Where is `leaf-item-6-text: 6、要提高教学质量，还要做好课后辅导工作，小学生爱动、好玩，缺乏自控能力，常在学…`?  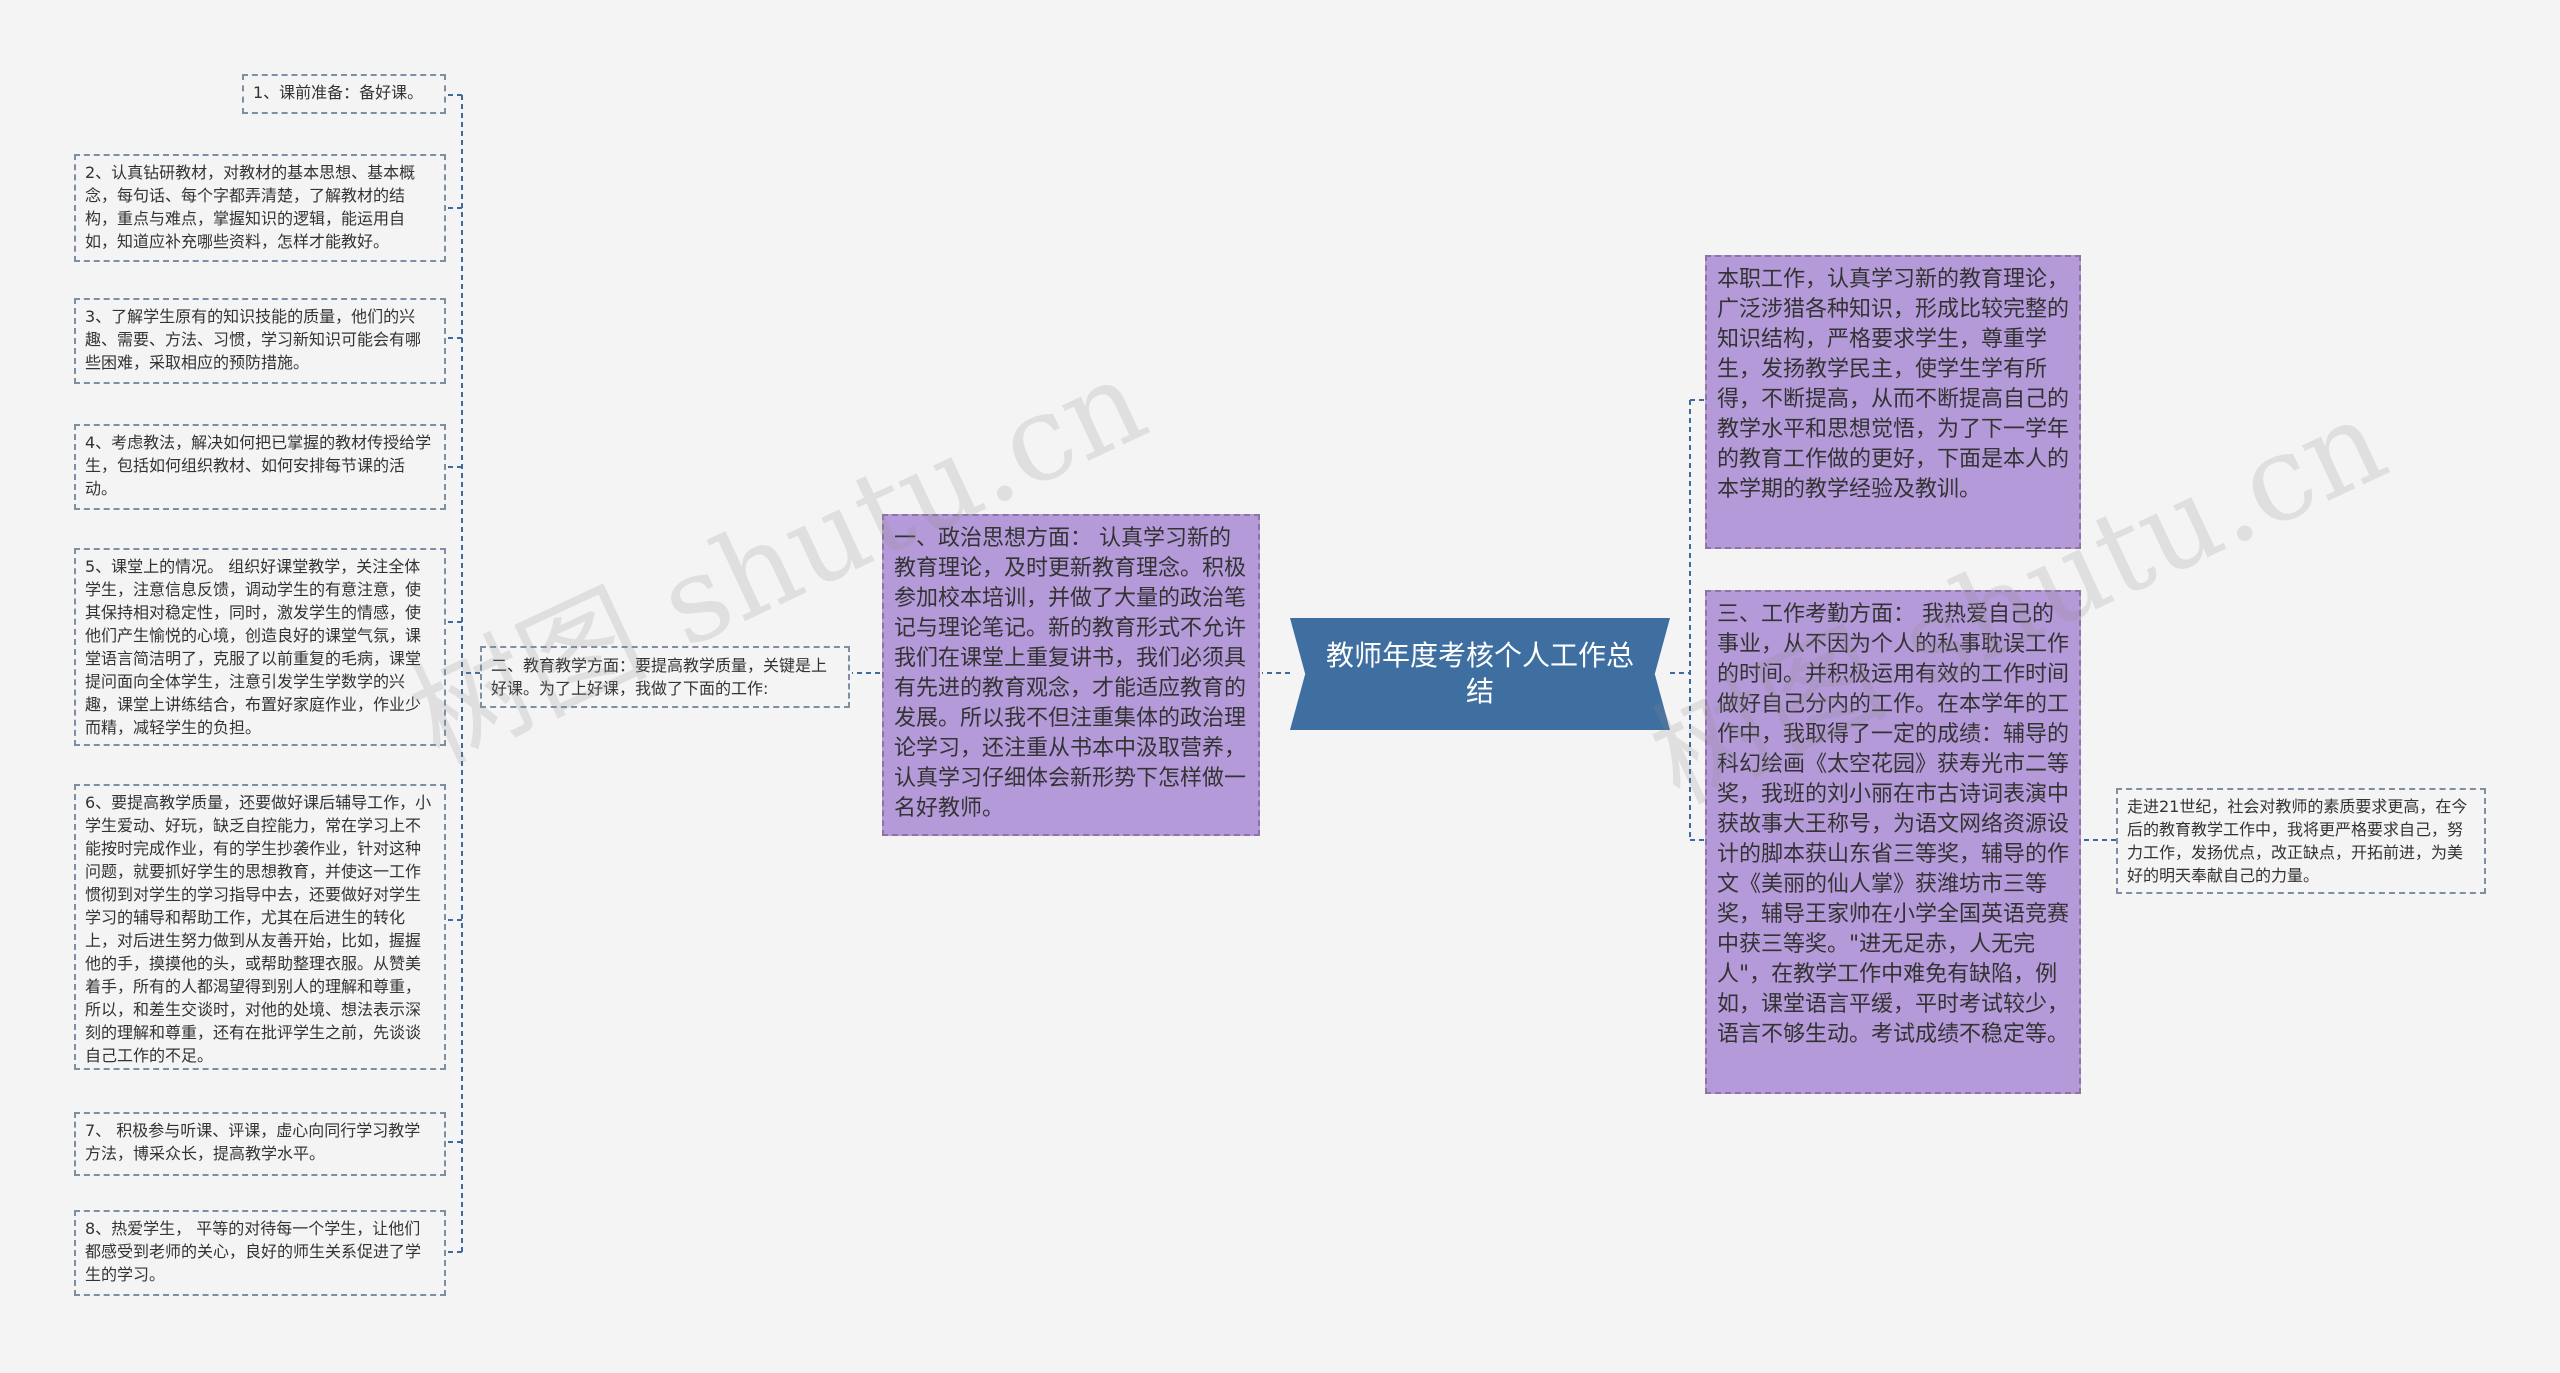 leaf-item-6-text: 6、要提高教学质量，还要做好课后辅导工作，小学生爱动、好玩，缺乏自控能力，常在学… is located at coordinates (258, 929).